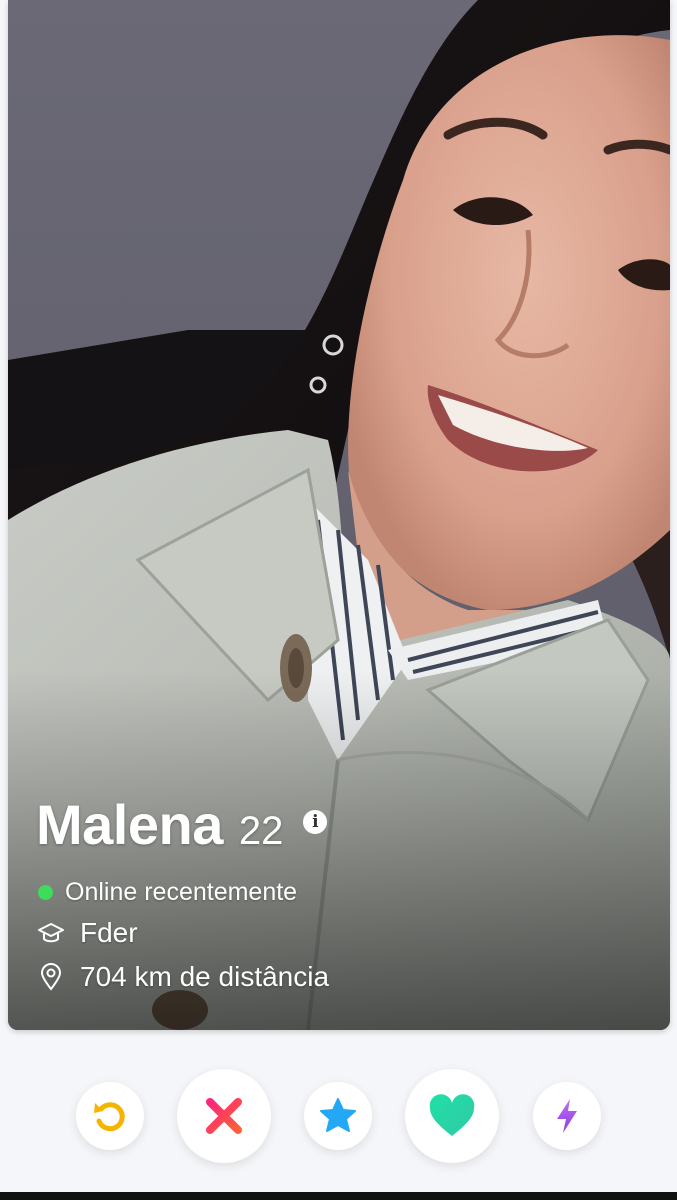 The image size is (677, 1200). I want to click on info-icon: i, so click(315, 822).